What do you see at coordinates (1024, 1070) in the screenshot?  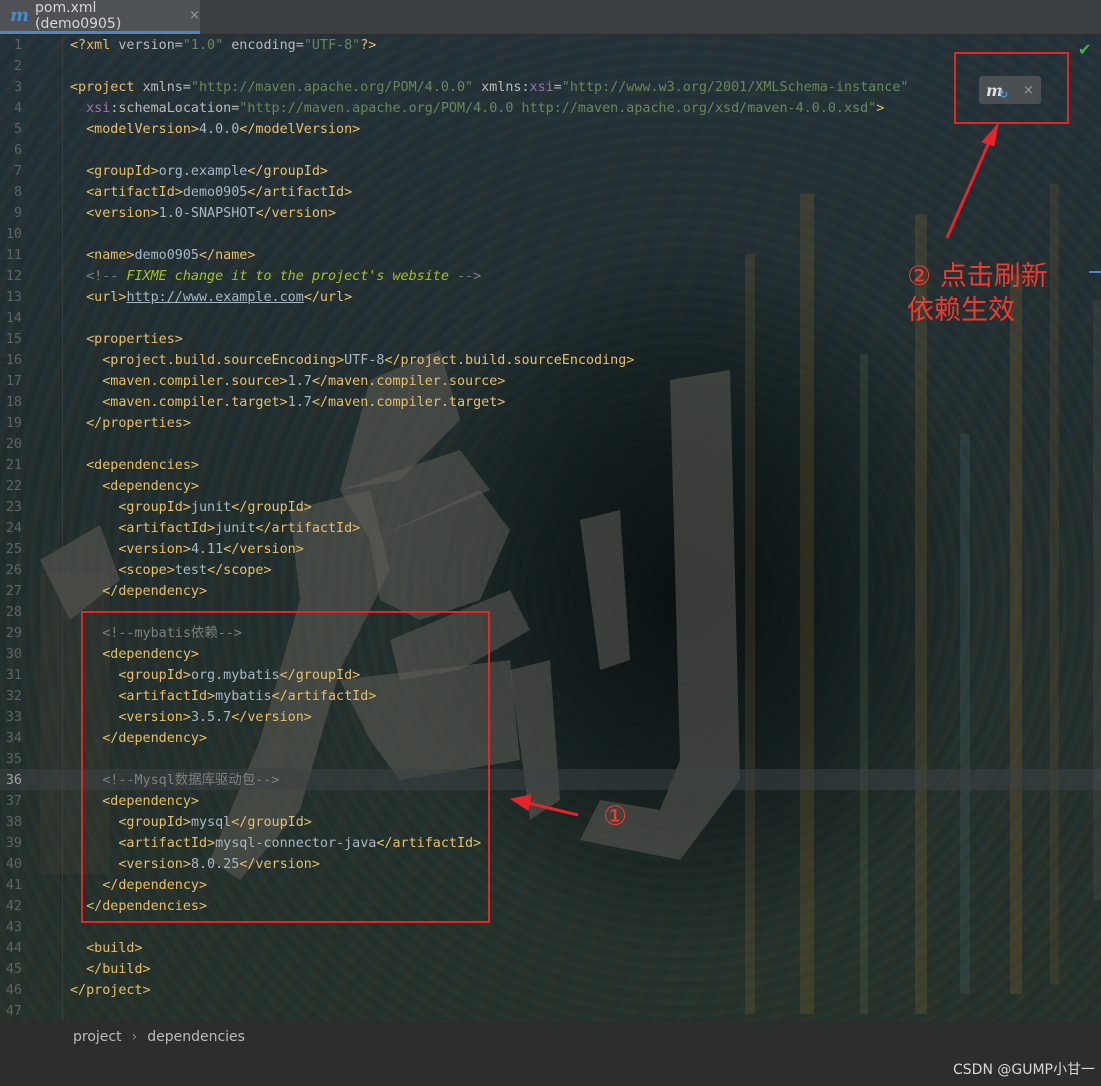 I see `watermark-text: CSDN @GUMP小甘一` at bounding box center [1024, 1070].